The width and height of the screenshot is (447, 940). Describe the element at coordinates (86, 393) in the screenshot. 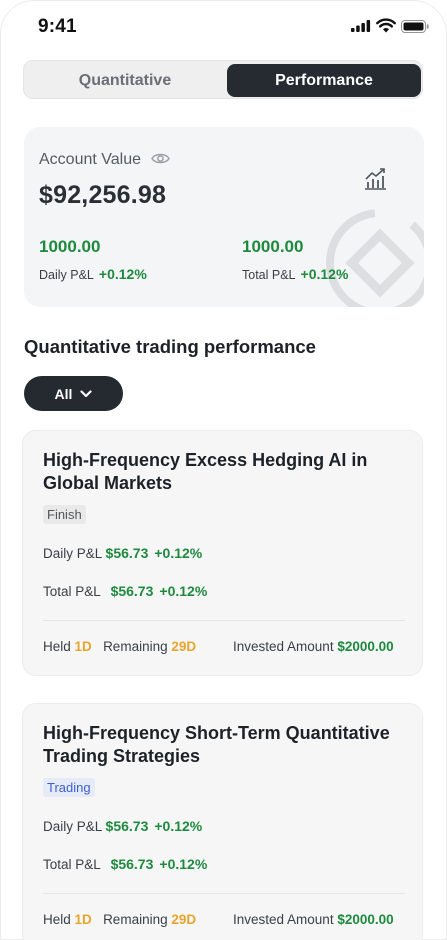

I see `chevron-down-icon` at that location.